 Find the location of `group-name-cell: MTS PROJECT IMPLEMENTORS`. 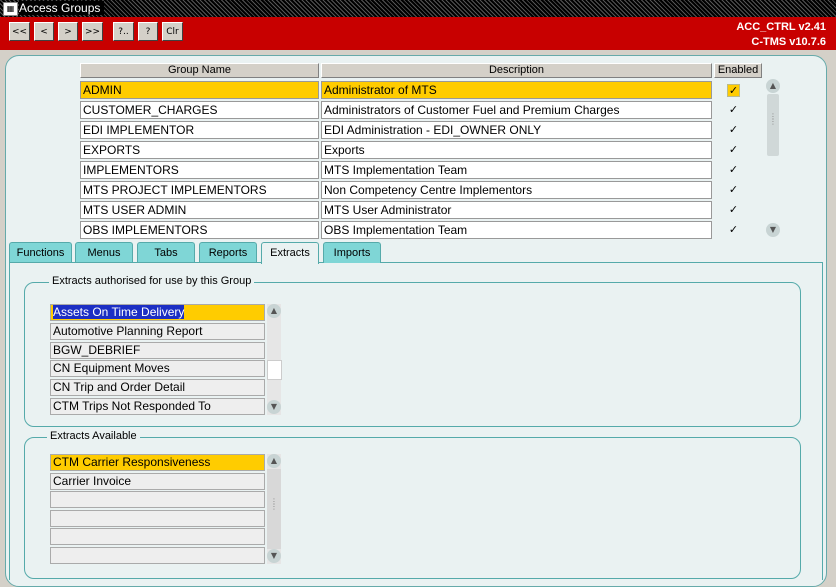

group-name-cell: MTS PROJECT IMPLEMENTORS is located at coordinates (199, 190).